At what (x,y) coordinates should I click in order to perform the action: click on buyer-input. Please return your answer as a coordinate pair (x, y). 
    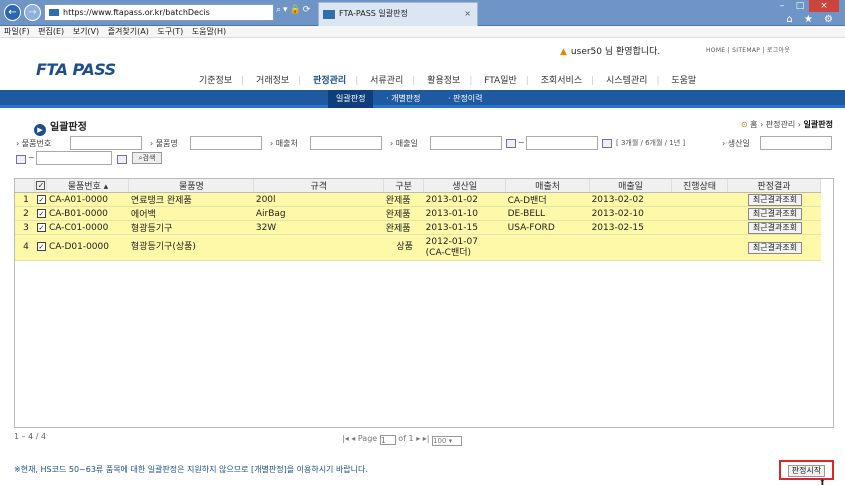
    Looking at the image, I should click on (346, 143).